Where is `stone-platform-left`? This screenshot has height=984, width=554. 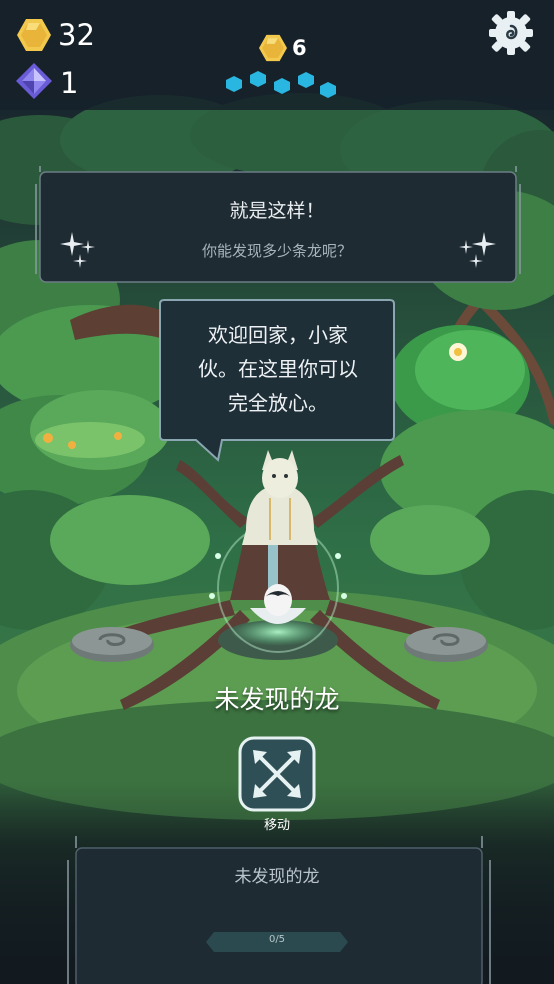
stone-platform-left is located at coordinates (112, 644).